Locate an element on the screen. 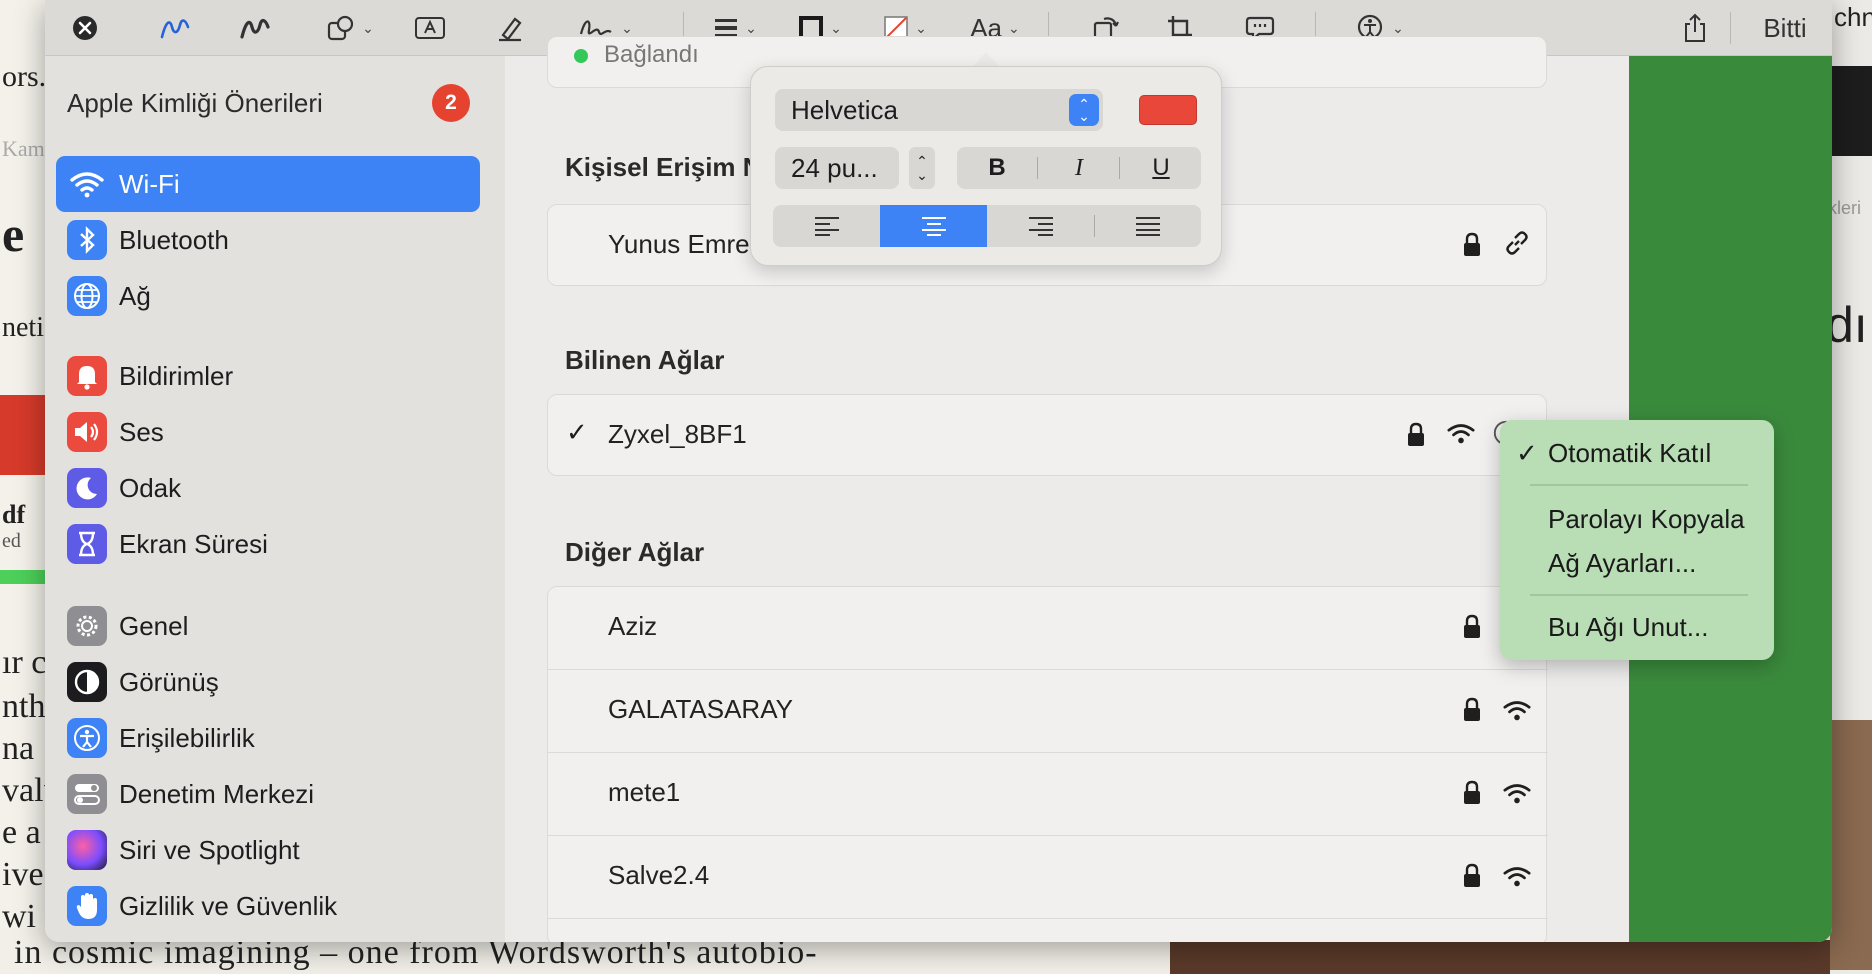 The height and width of the screenshot is (974, 1872). text-box-icon is located at coordinates (430, 28).